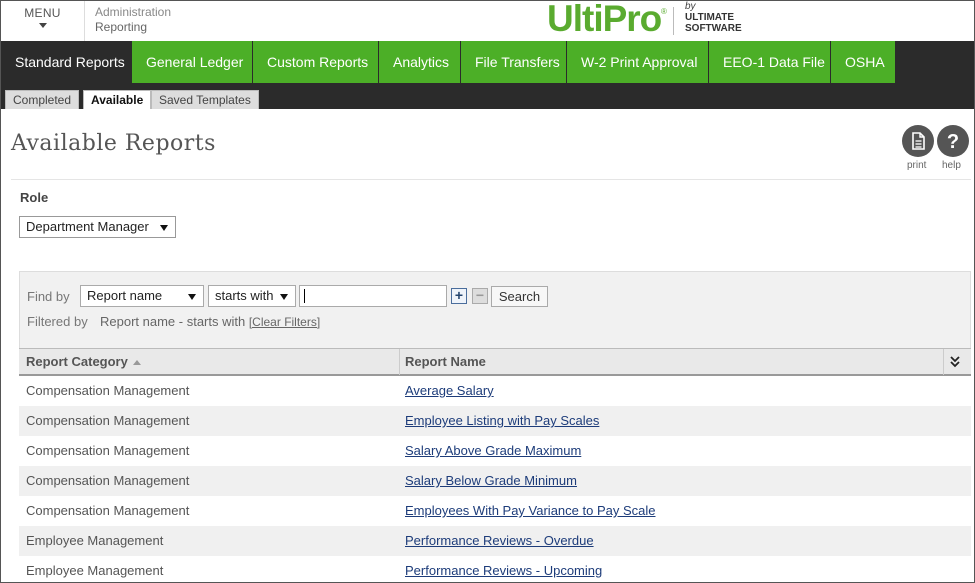 The image size is (975, 583). What do you see at coordinates (604, 19) in the screenshot?
I see `logo-text: UltiPro` at bounding box center [604, 19].